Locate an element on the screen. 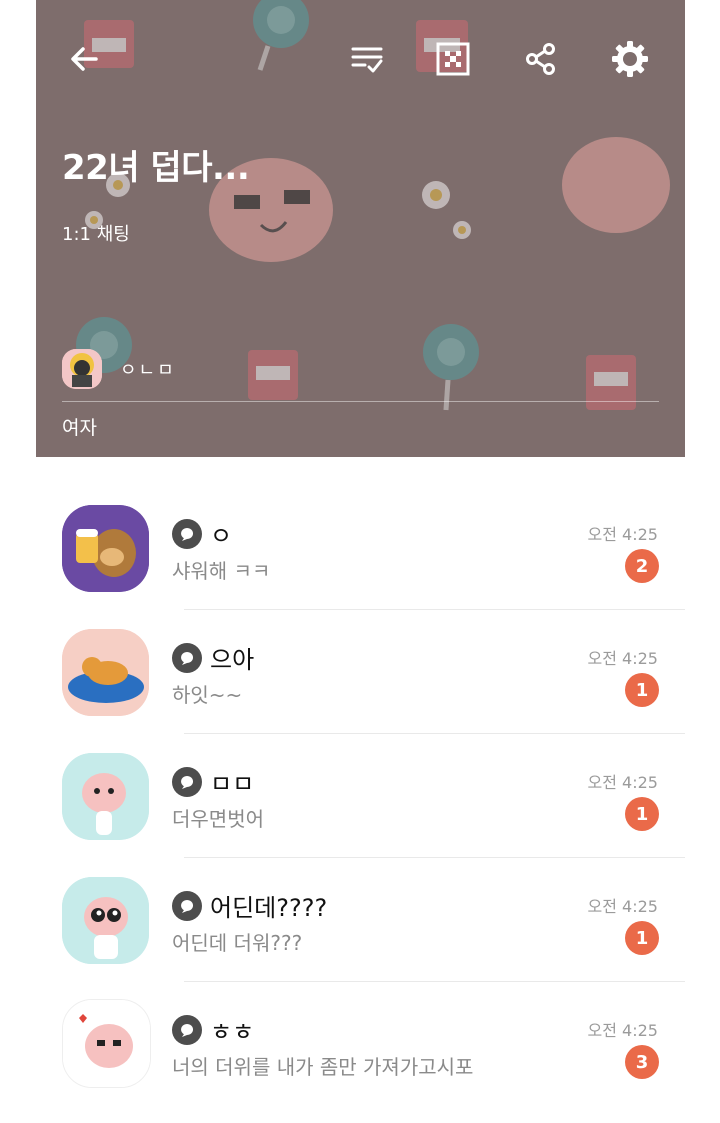  owner-avatar is located at coordinates (82, 369).